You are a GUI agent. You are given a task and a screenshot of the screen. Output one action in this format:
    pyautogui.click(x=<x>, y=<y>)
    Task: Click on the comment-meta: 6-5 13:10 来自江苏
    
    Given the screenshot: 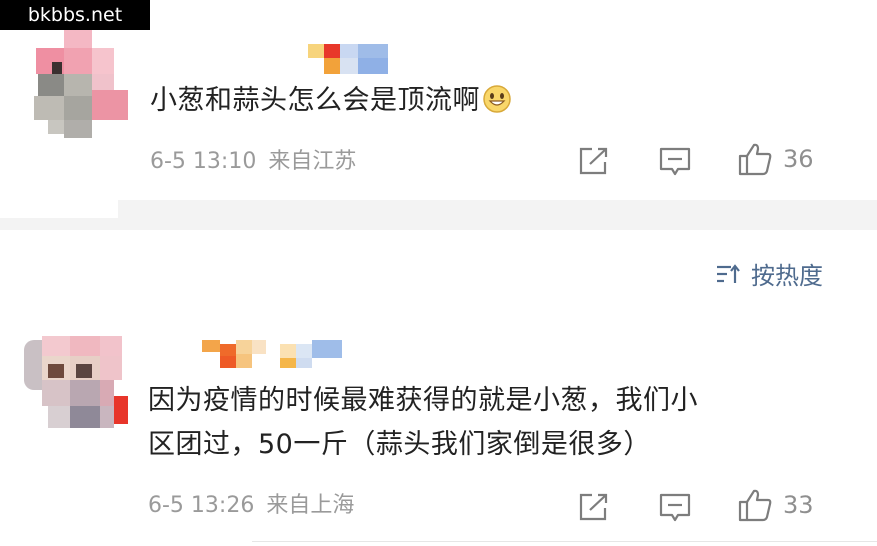 What is the action you would take?
    pyautogui.click(x=253, y=162)
    